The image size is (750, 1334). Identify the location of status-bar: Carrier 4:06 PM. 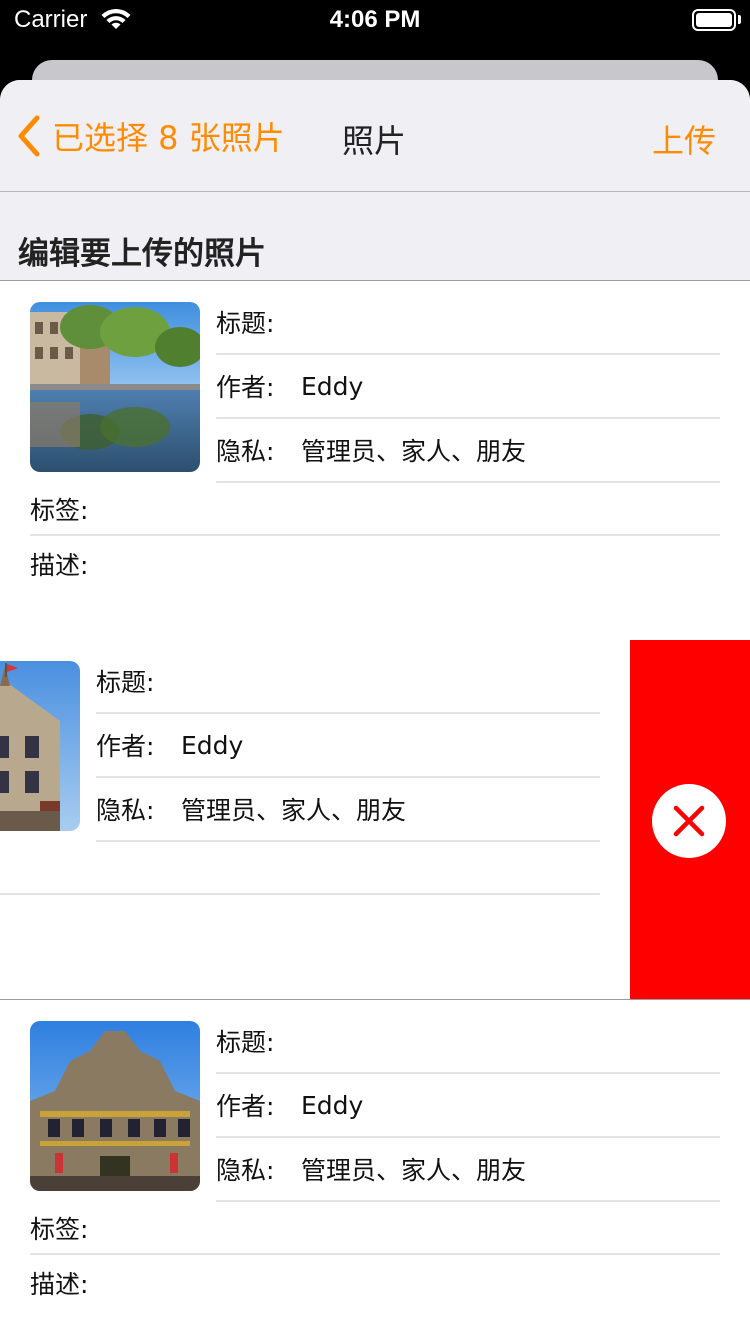
(375, 20).